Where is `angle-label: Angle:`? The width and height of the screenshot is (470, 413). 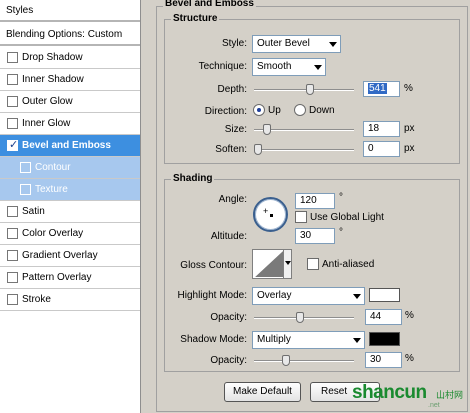 angle-label: Angle: is located at coordinates (232, 199).